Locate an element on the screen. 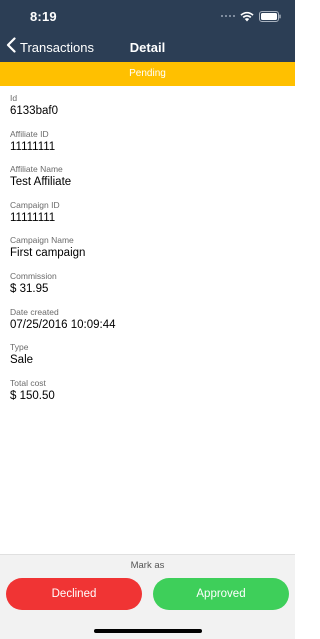  field-label: Affiliate ID is located at coordinates (29, 133).